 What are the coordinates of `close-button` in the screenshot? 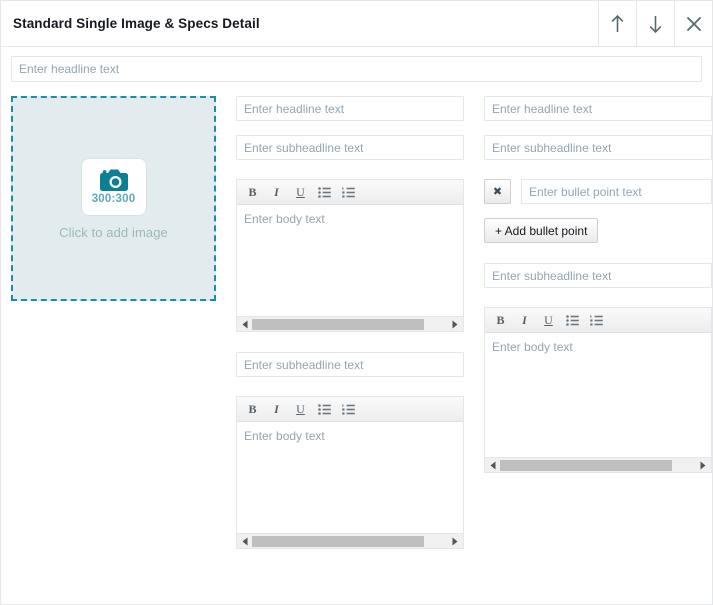 It's located at (693, 23).